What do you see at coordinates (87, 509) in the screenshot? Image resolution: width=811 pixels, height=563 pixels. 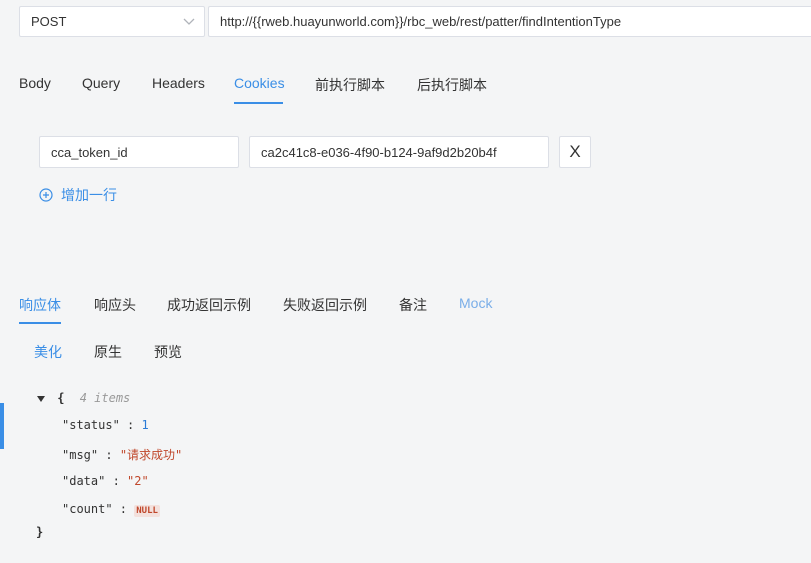 I see `json-key: "count"` at bounding box center [87, 509].